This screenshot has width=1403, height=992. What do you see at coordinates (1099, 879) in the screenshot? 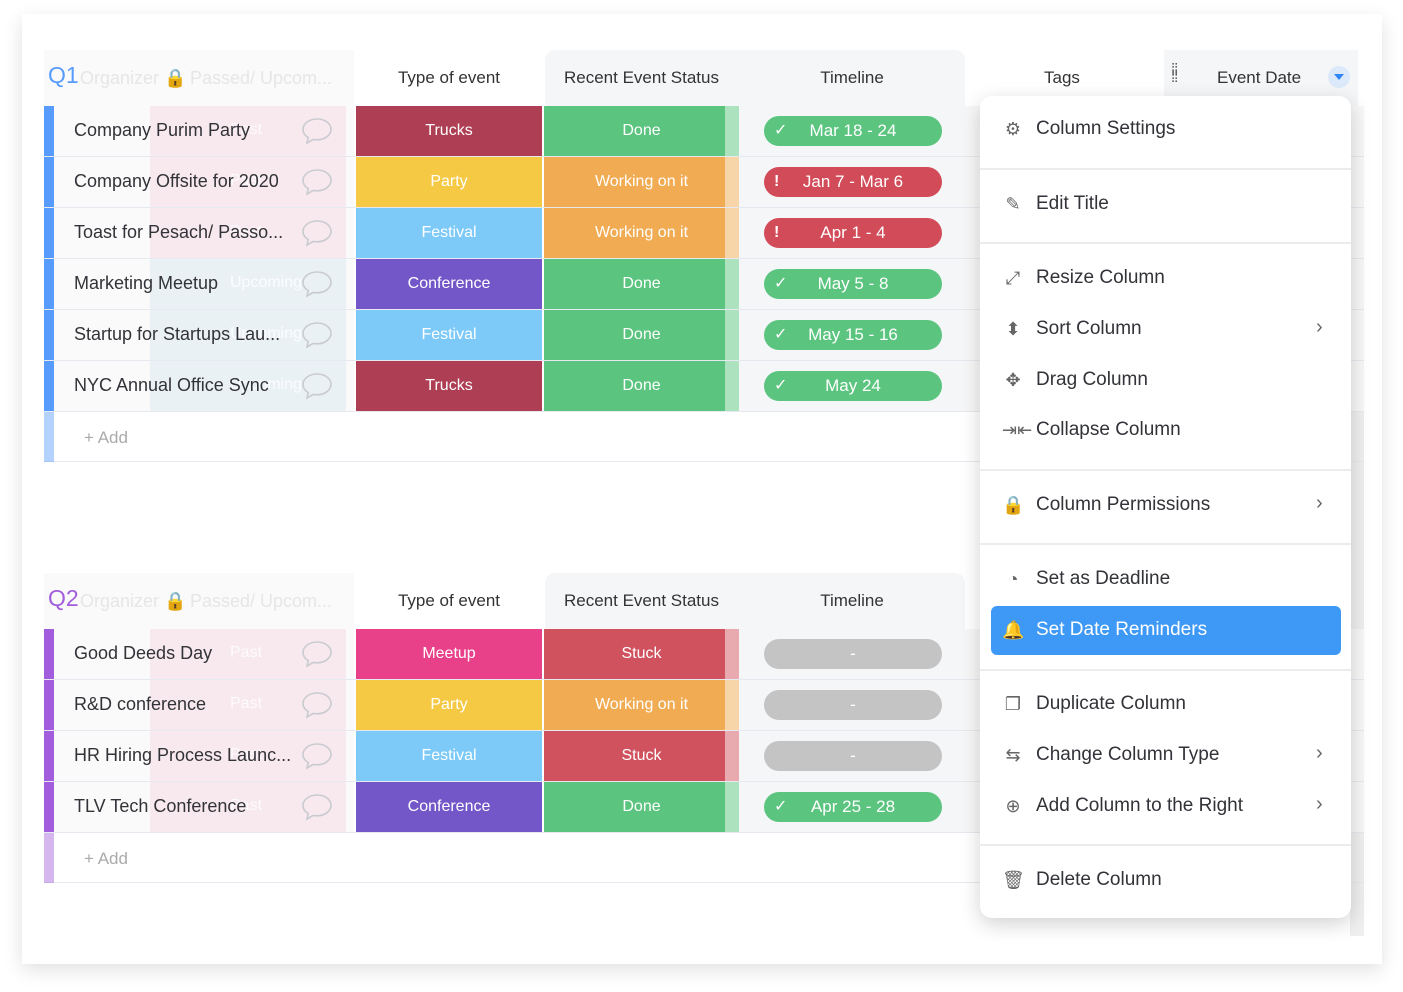
I see `menu-item-label: Delete Column` at bounding box center [1099, 879].